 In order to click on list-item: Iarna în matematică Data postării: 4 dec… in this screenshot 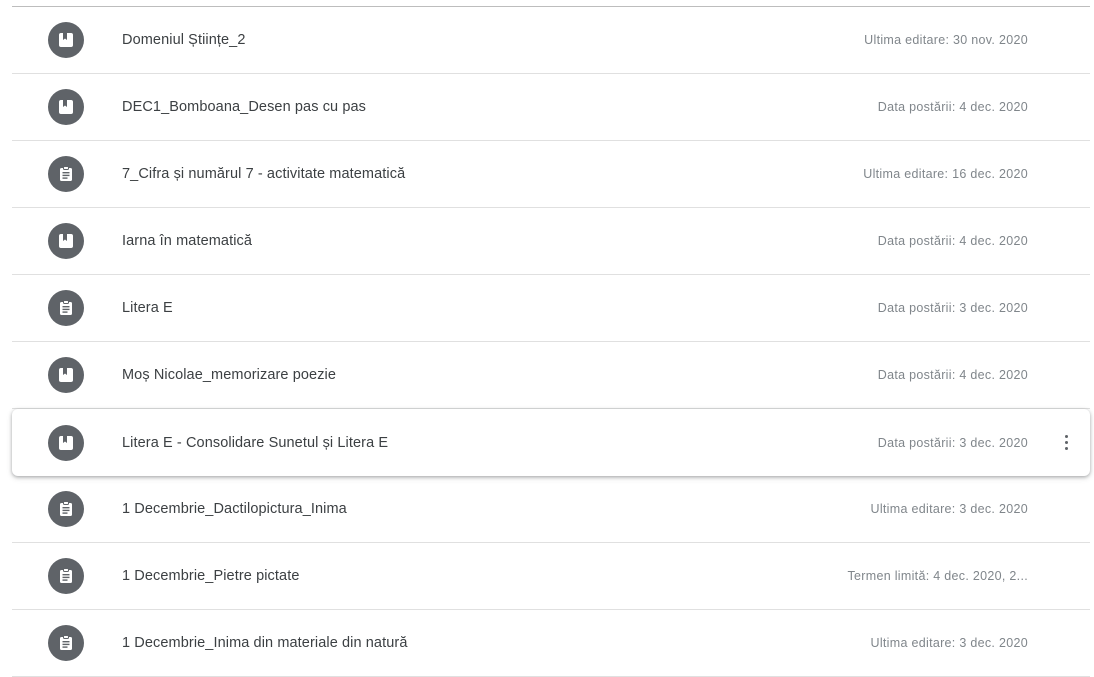, I will do `click(551, 241)`.